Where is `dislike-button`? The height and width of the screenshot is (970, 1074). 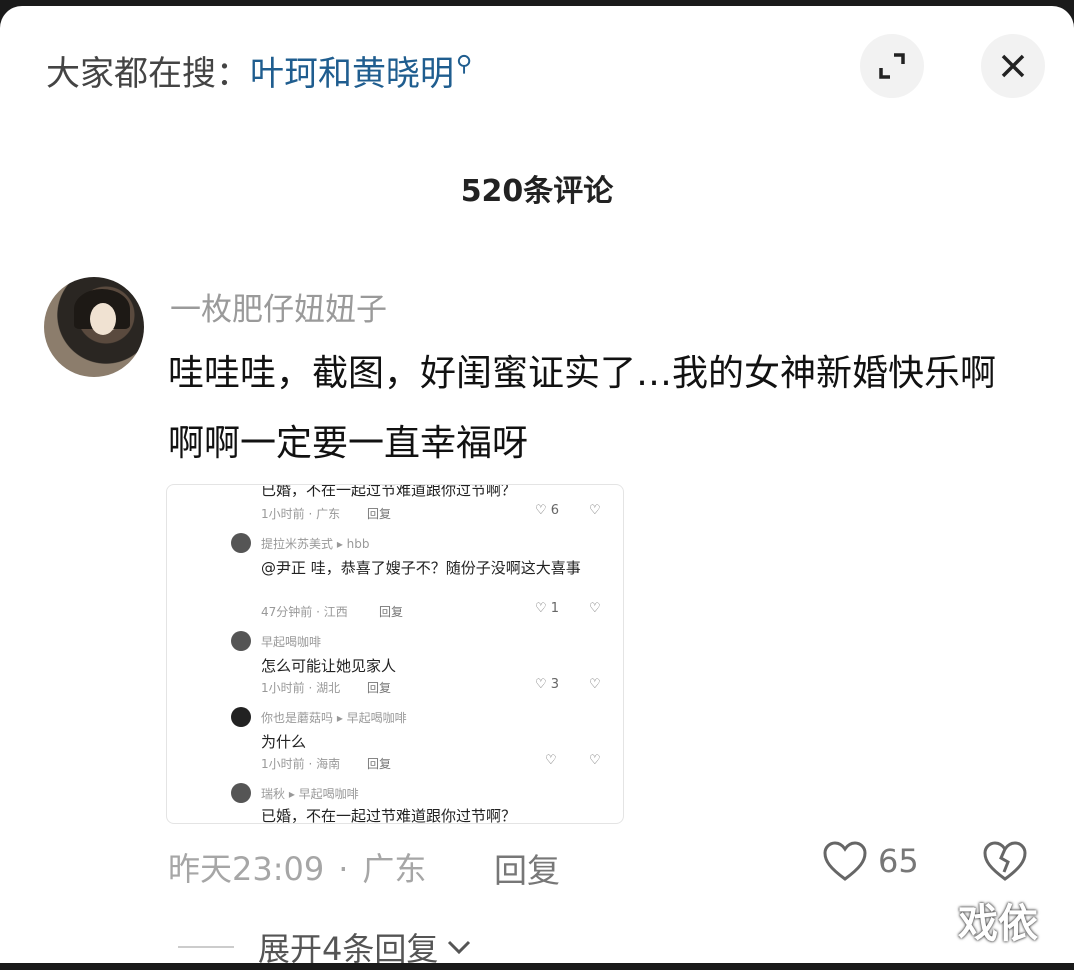
dislike-button is located at coordinates (1005, 863).